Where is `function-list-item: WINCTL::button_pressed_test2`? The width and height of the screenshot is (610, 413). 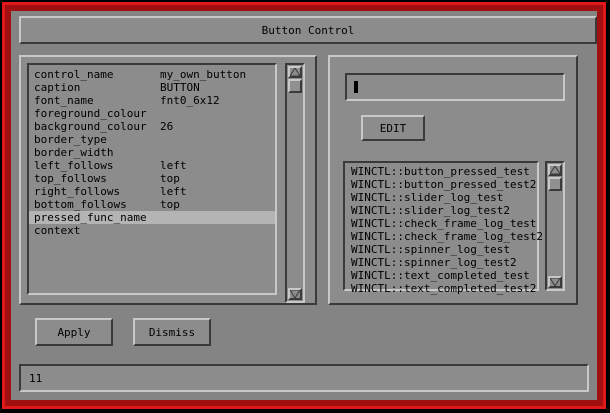 function-list-item: WINCTL::button_pressed_test2 is located at coordinates (443, 184).